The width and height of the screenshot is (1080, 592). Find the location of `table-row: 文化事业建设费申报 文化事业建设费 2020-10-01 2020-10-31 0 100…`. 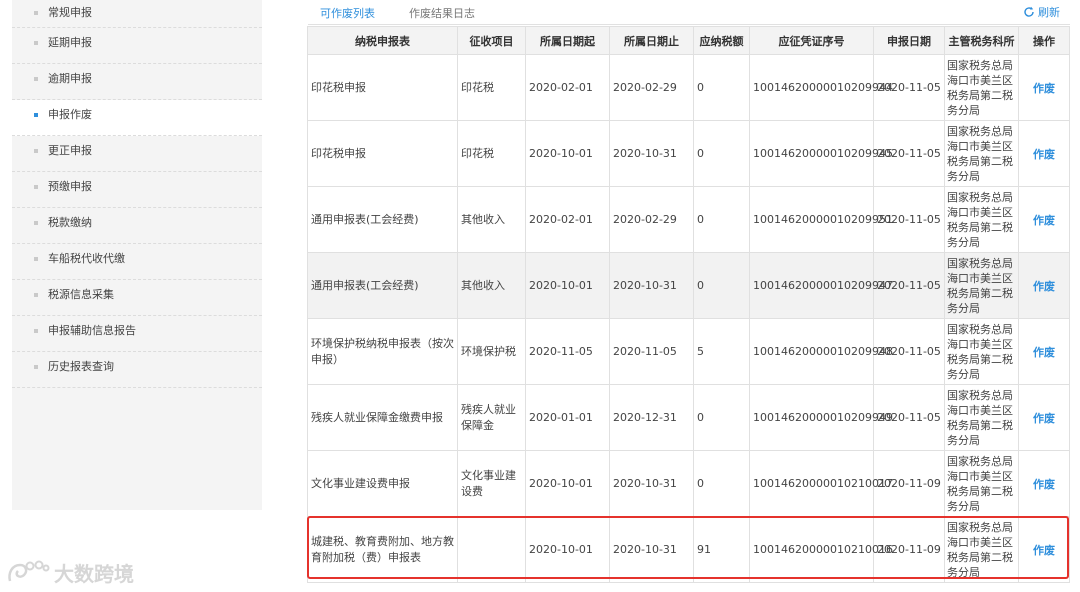

table-row: 文化事业建设费申报 文化事业建设费 2020-10-01 2020-10-31 0 100… is located at coordinates (688, 483).